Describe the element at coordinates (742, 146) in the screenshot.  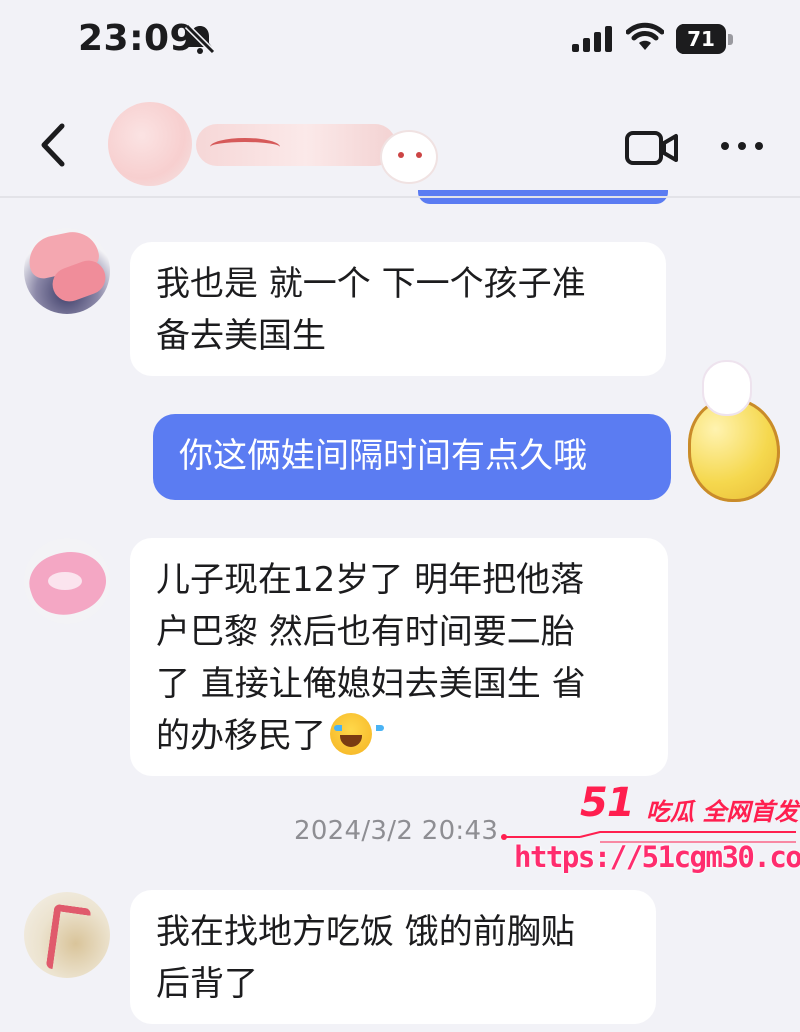
I see `more-icon` at that location.